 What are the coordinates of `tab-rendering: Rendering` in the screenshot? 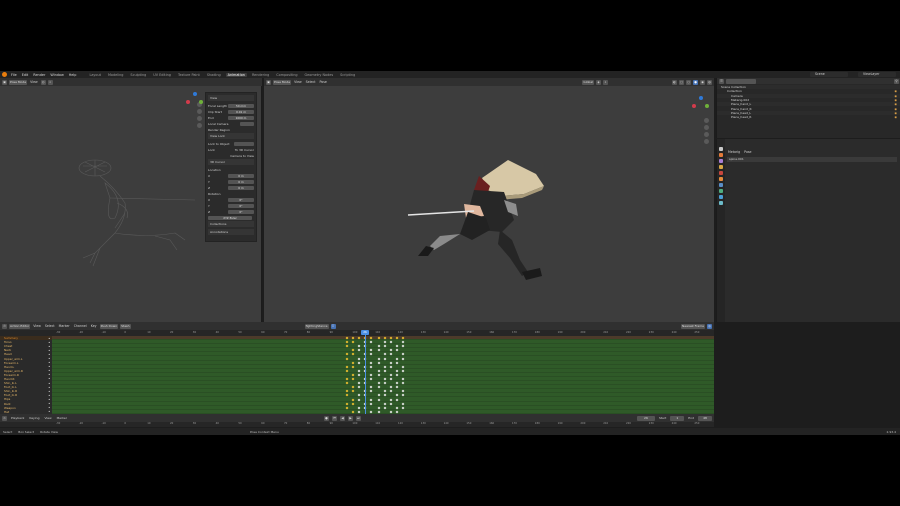 It's located at (260, 75).